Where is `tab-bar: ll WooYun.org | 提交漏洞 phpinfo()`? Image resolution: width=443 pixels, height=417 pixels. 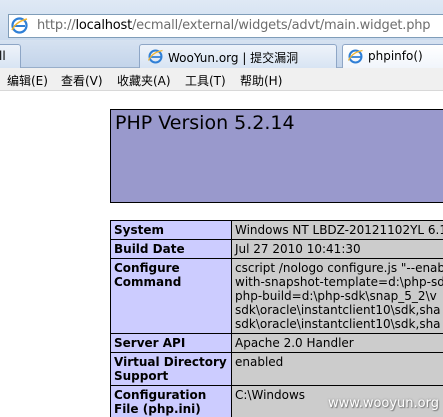 tab-bar: ll WooYun.org | 提交漏洞 phpinfo() is located at coordinates (221, 54).